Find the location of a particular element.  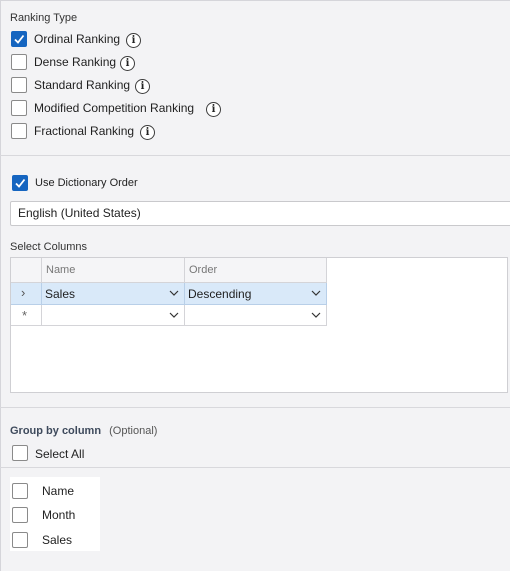

dense-ranking-label: Dense Ranking is located at coordinates (75, 62).